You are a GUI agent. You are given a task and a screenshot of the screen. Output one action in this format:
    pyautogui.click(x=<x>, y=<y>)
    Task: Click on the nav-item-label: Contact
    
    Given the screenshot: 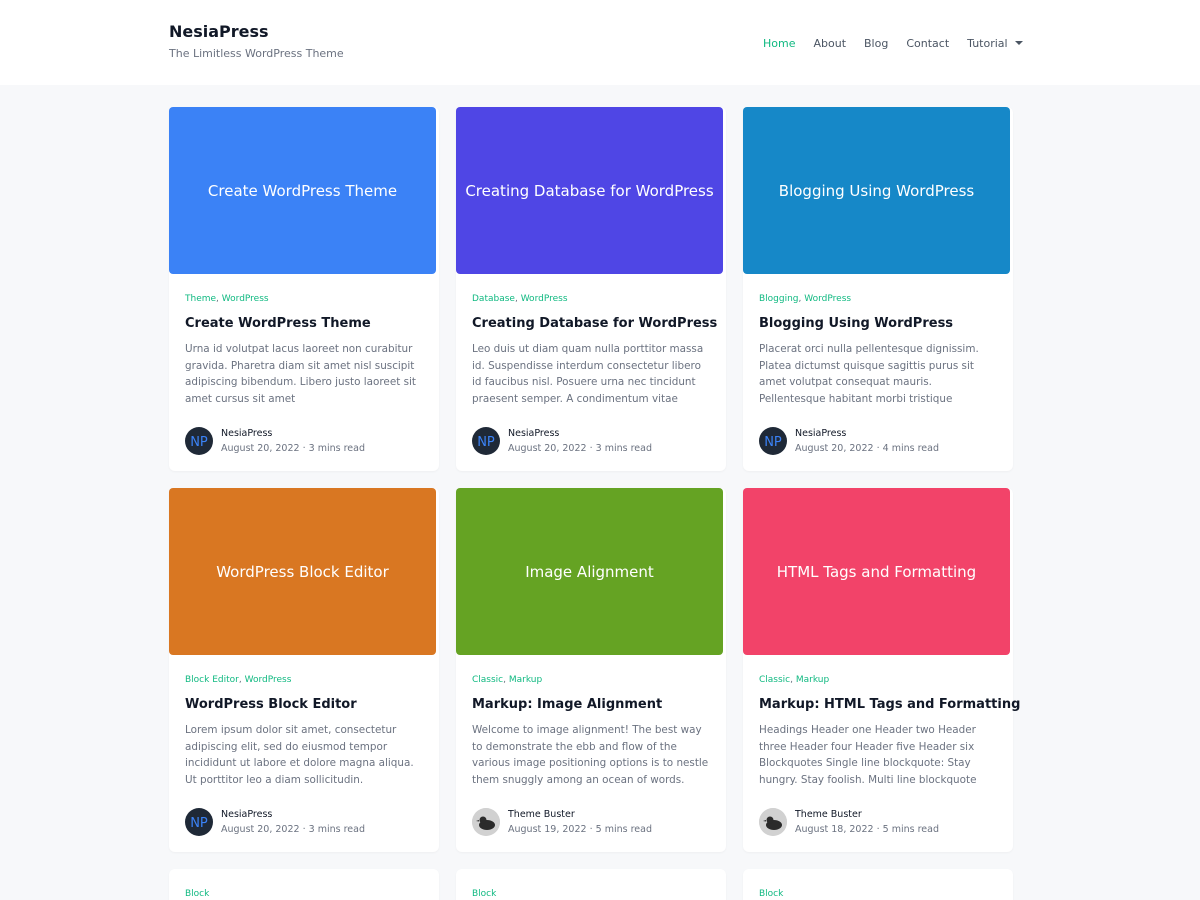 What is the action you would take?
    pyautogui.click(x=928, y=43)
    